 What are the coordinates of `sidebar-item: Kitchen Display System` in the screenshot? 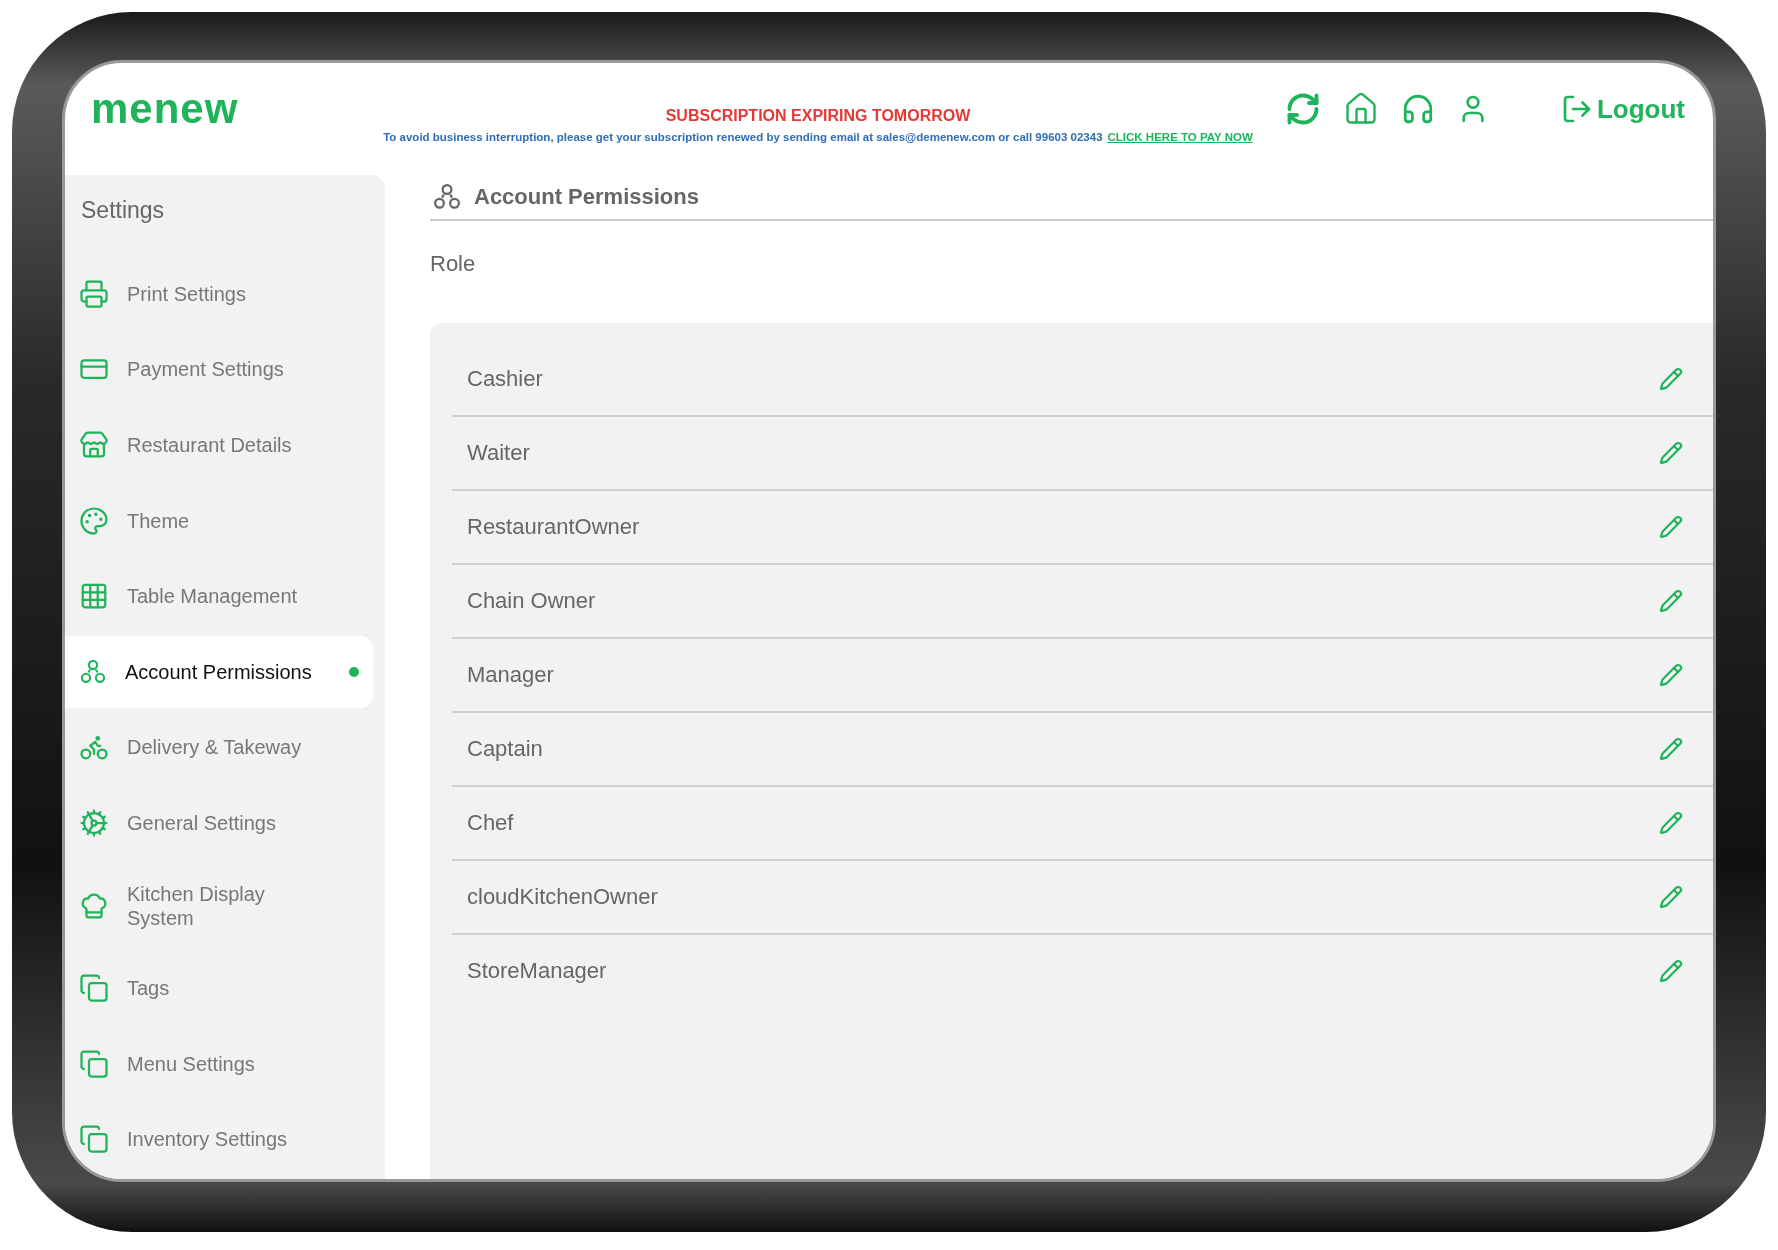 It's located at (219, 905).